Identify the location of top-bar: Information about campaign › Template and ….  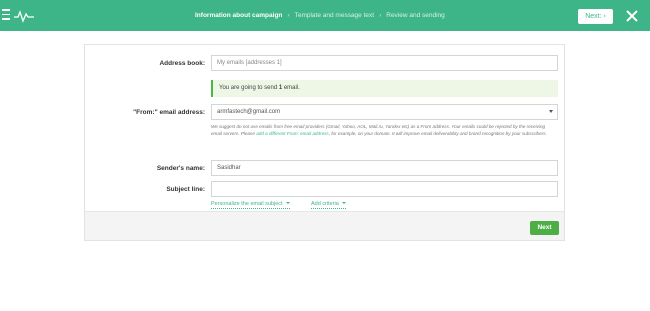
(325, 15).